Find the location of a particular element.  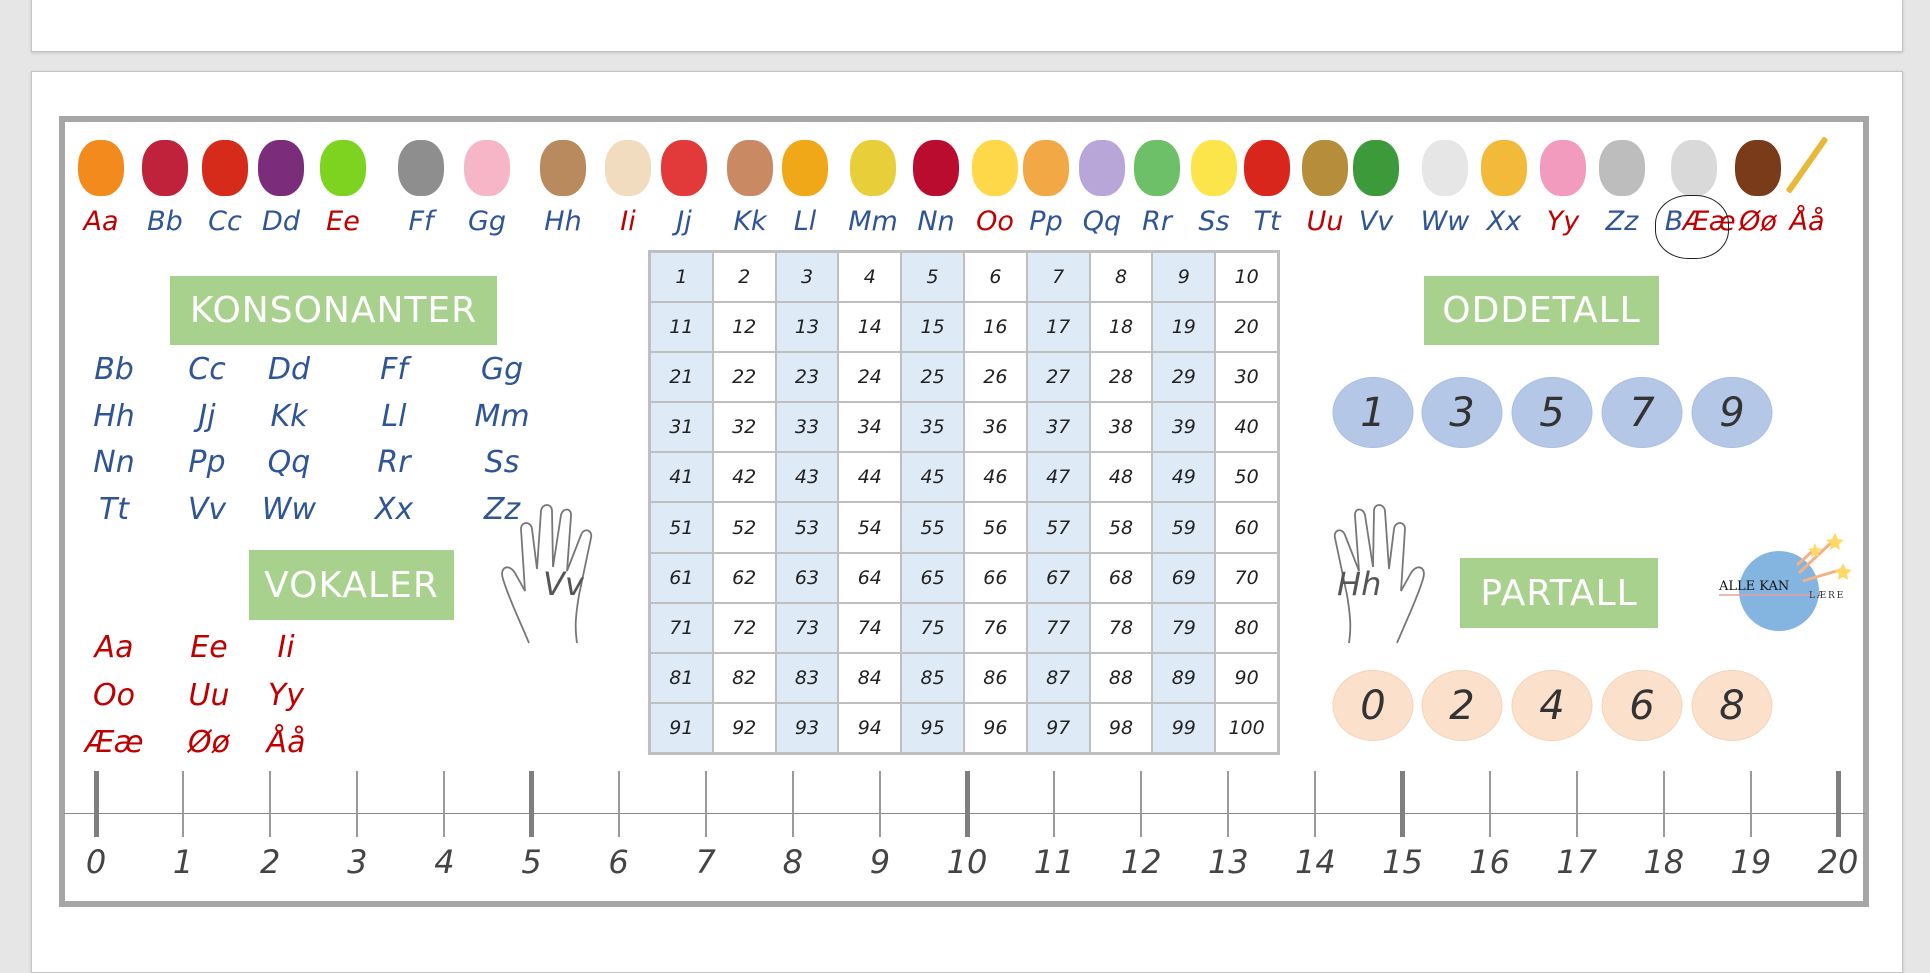

grid-cell: 34 is located at coordinates (870, 427).